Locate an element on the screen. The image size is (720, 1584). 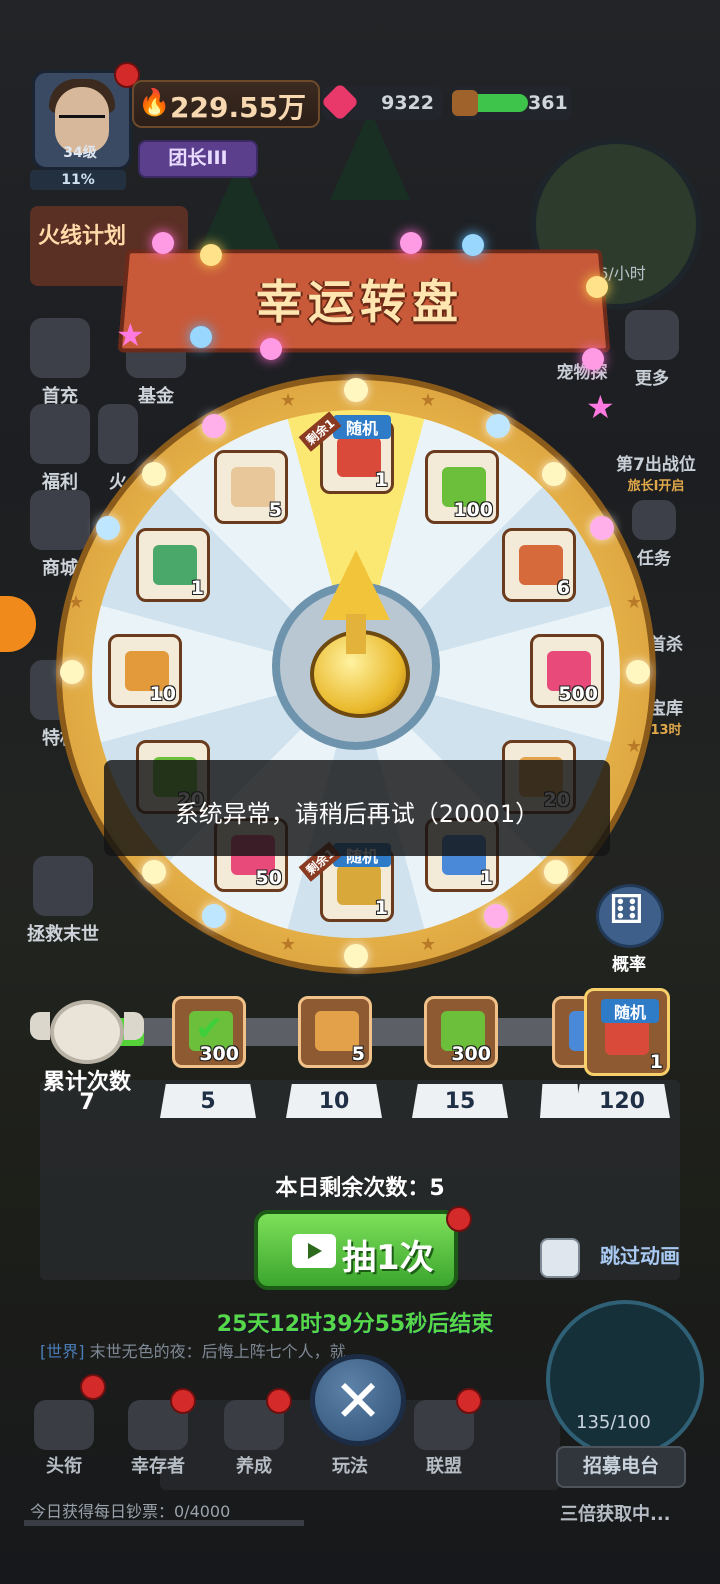
daily-gain-text: 今日获得每日钞票：0/4000 is located at coordinates (130, 1511).